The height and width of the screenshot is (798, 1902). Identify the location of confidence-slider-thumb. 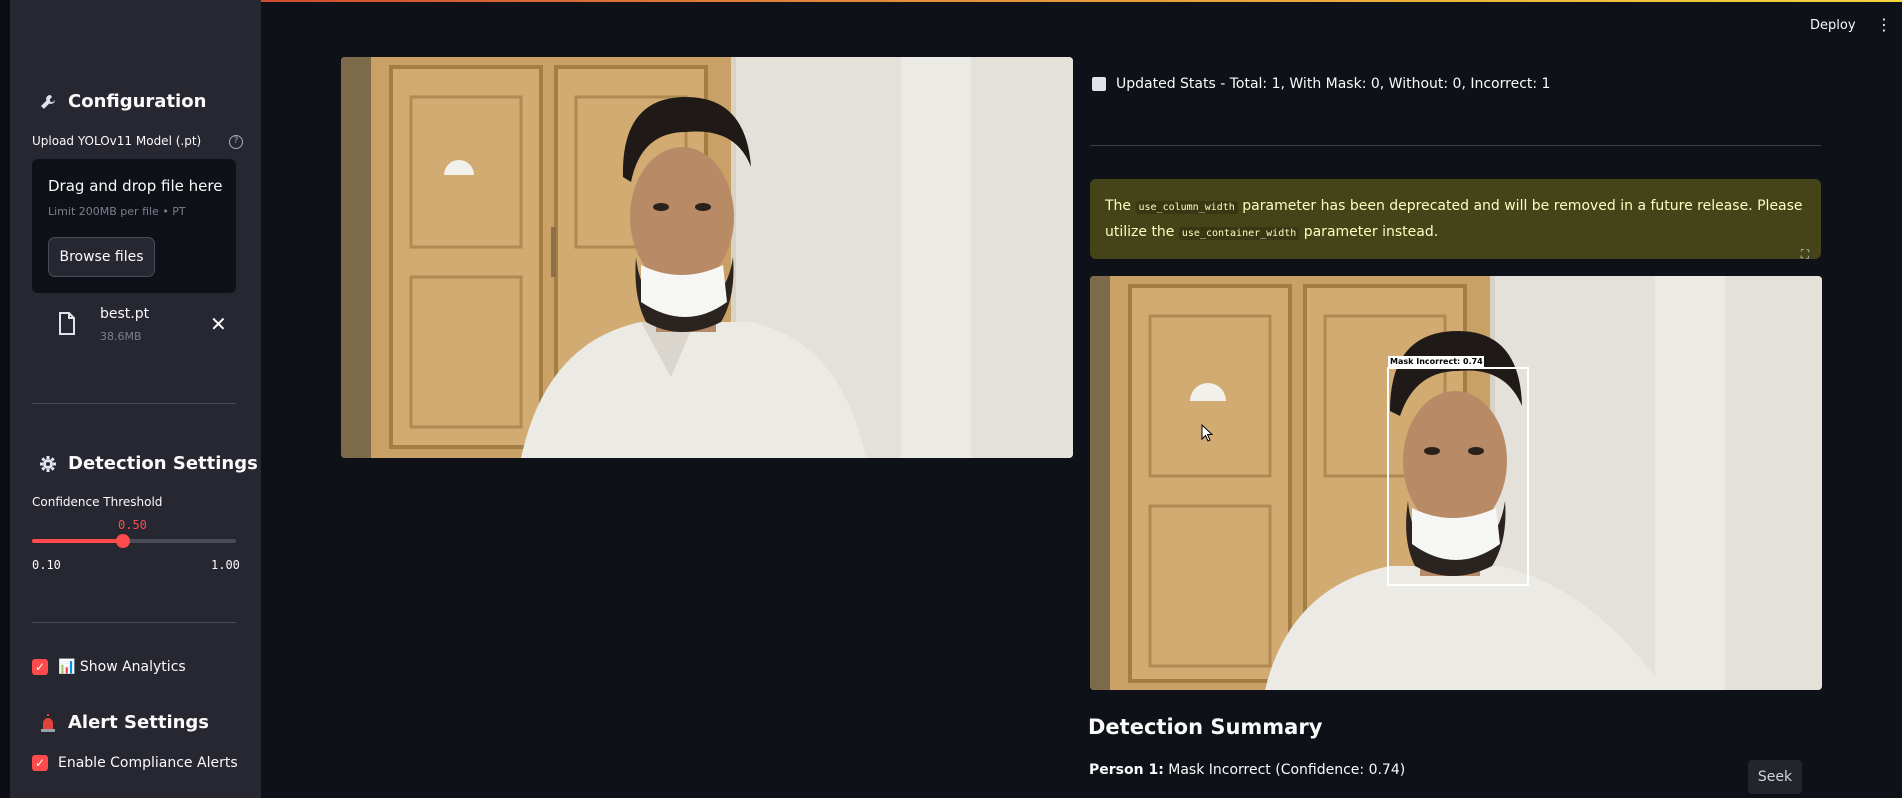
(122, 541).